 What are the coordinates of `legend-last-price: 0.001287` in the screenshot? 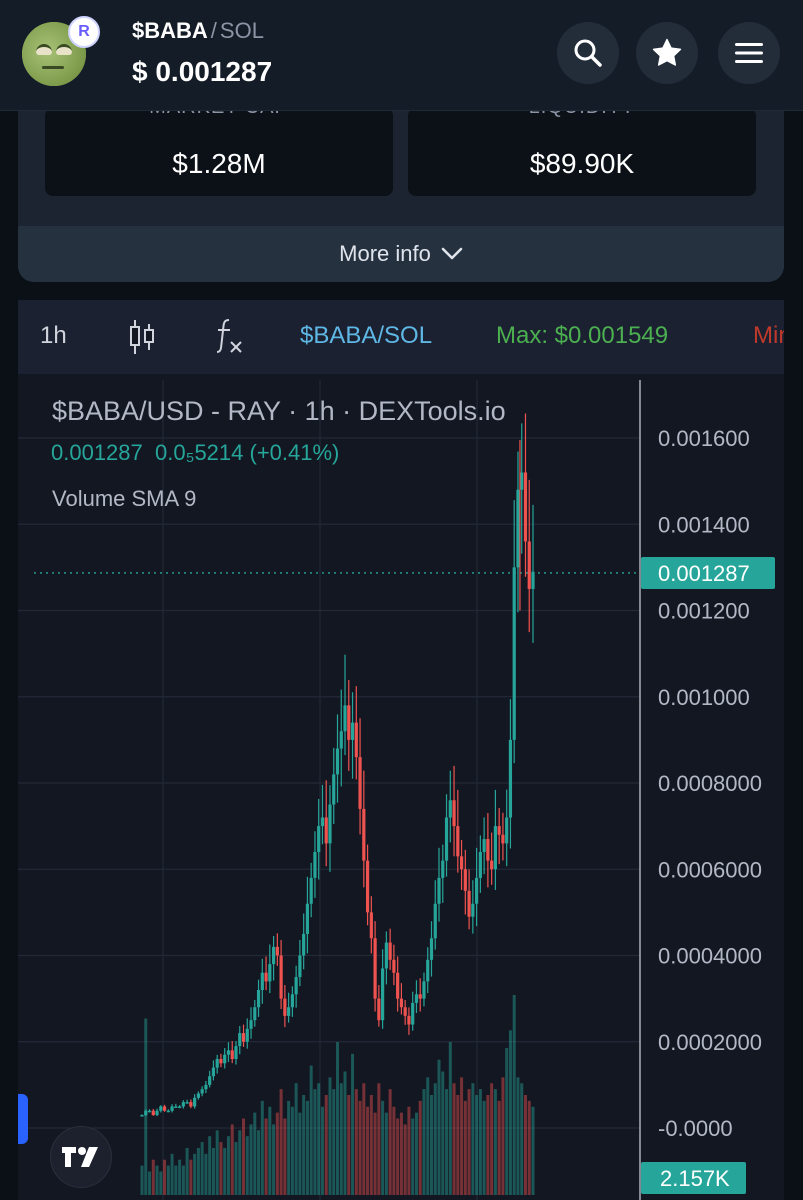 It's located at (97, 452).